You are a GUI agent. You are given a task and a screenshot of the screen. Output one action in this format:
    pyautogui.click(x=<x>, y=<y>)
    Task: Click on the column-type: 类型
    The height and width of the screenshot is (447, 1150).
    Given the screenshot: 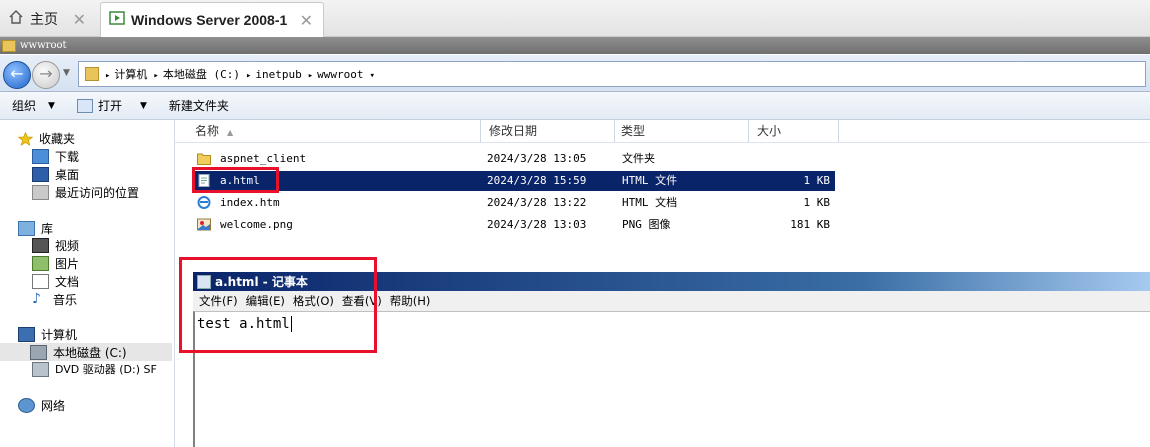 What is the action you would take?
    pyautogui.click(x=682, y=131)
    